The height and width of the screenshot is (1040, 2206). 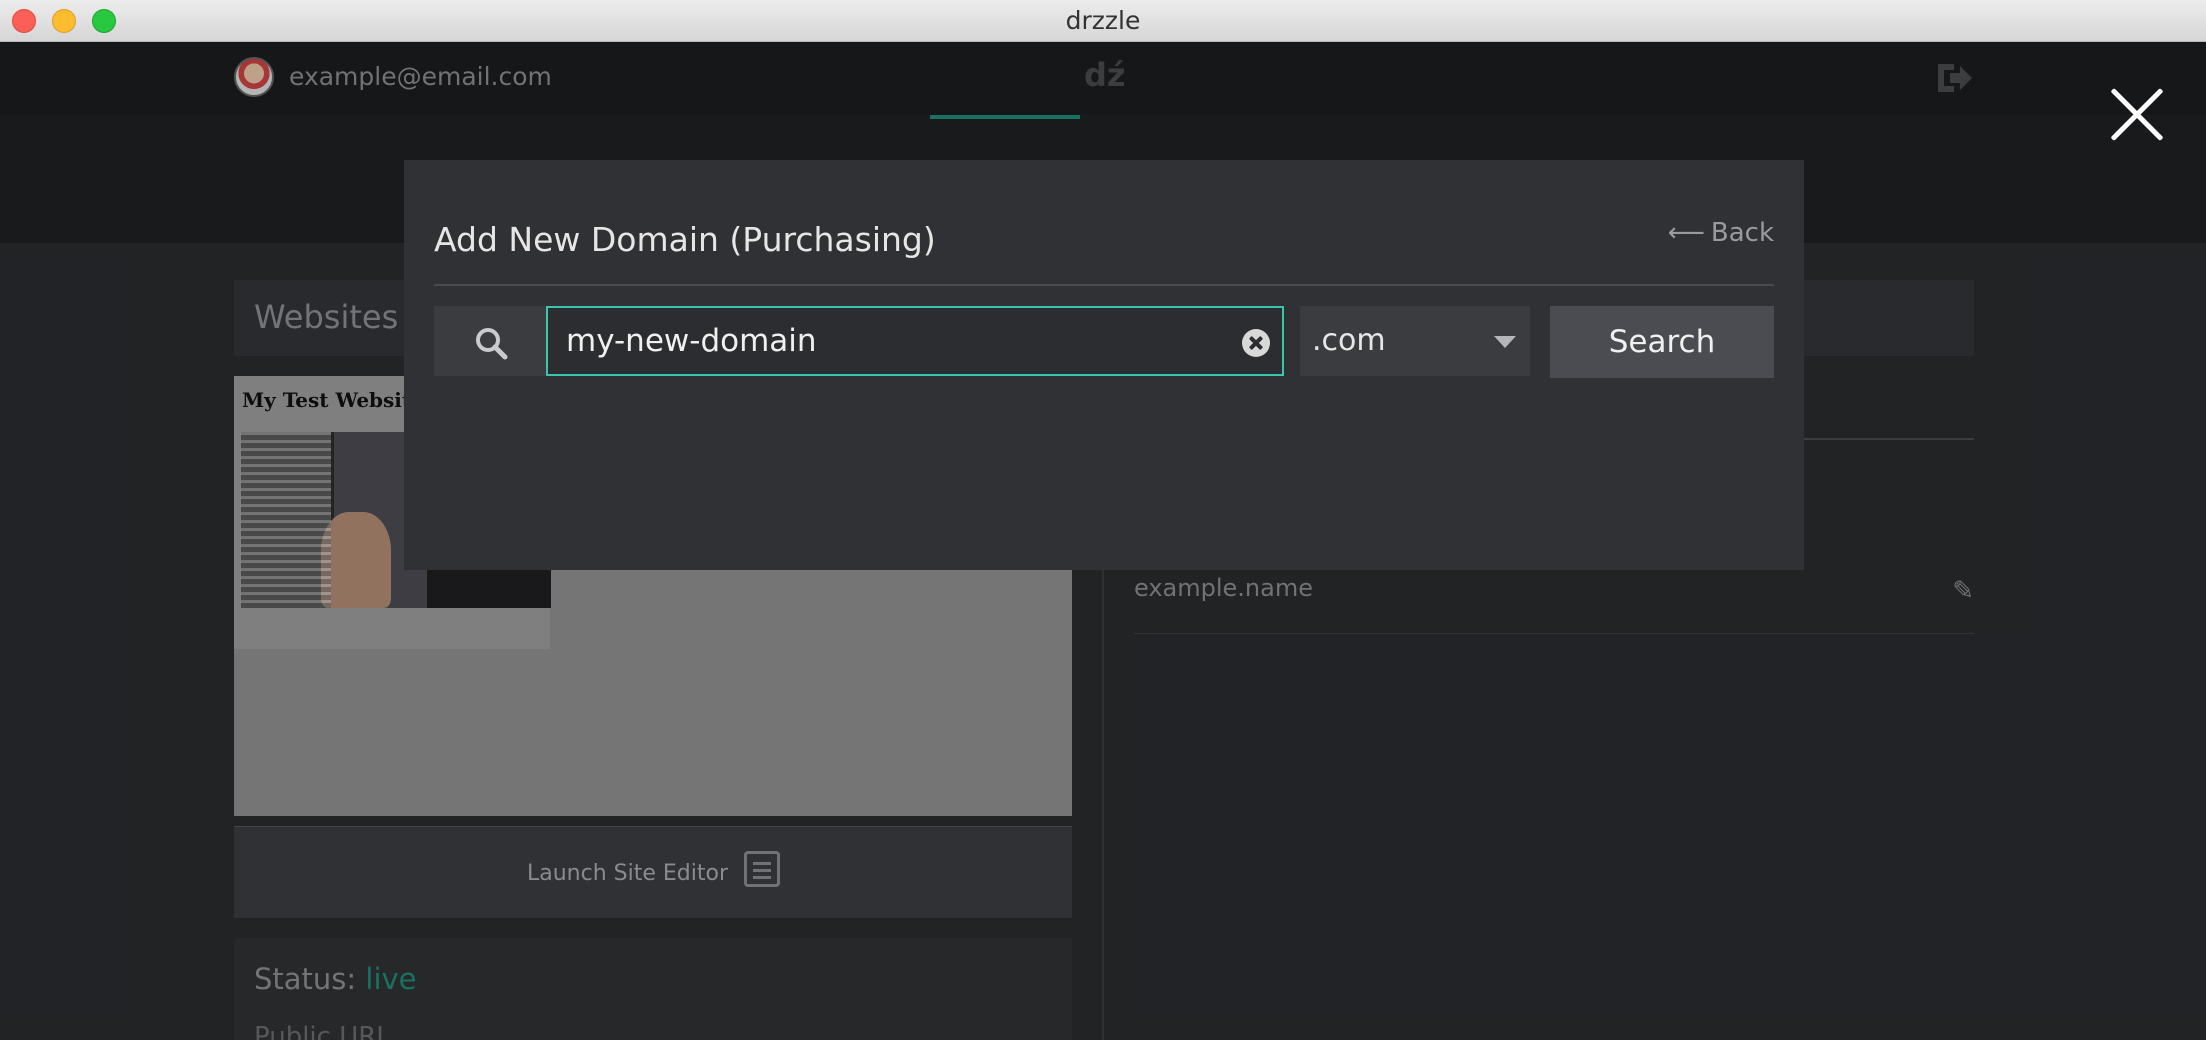 What do you see at coordinates (685, 239) in the screenshot?
I see `modal-title: Add New Domain (Purchasing)` at bounding box center [685, 239].